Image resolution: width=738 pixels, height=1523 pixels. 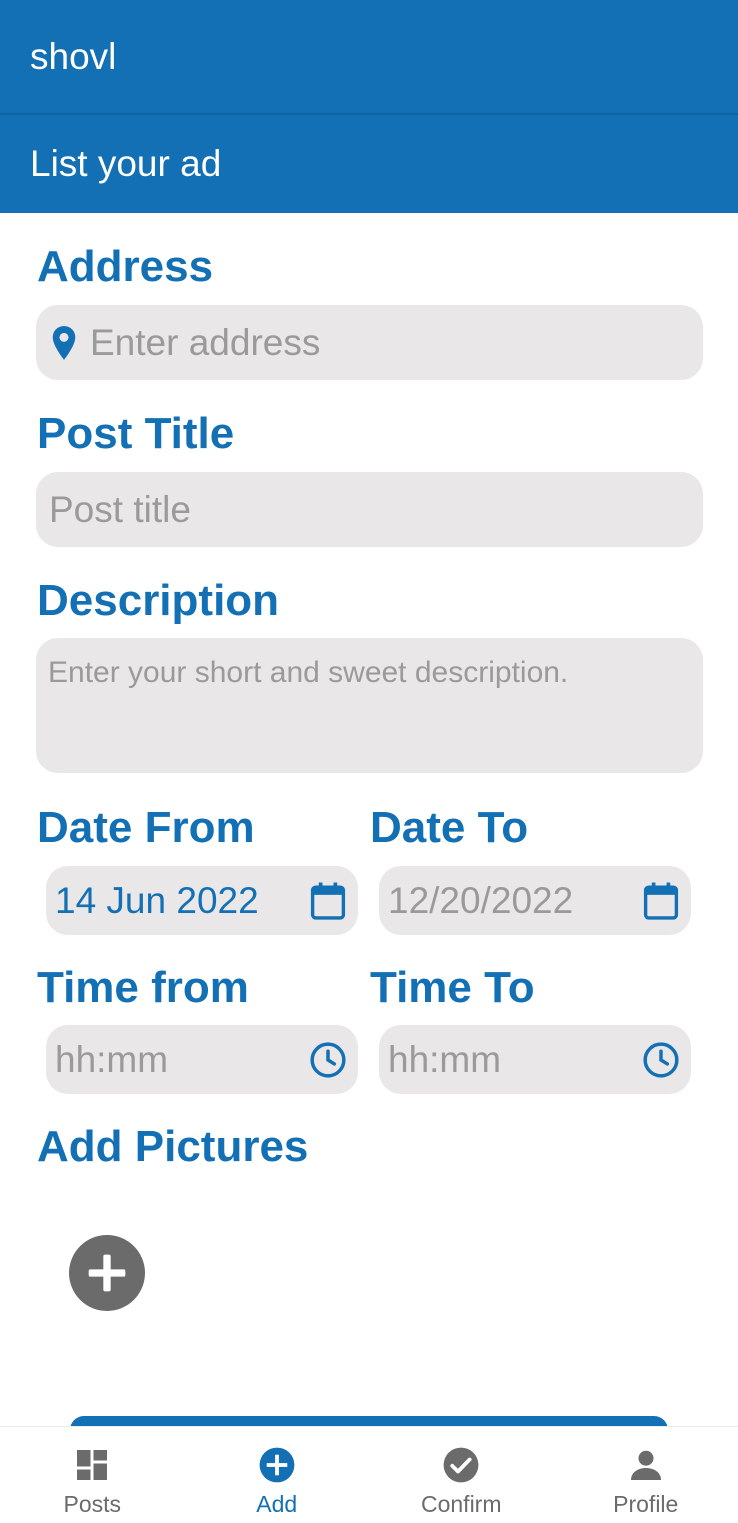 I want to click on add-pictures-label: Add Pictures, so click(x=173, y=1146).